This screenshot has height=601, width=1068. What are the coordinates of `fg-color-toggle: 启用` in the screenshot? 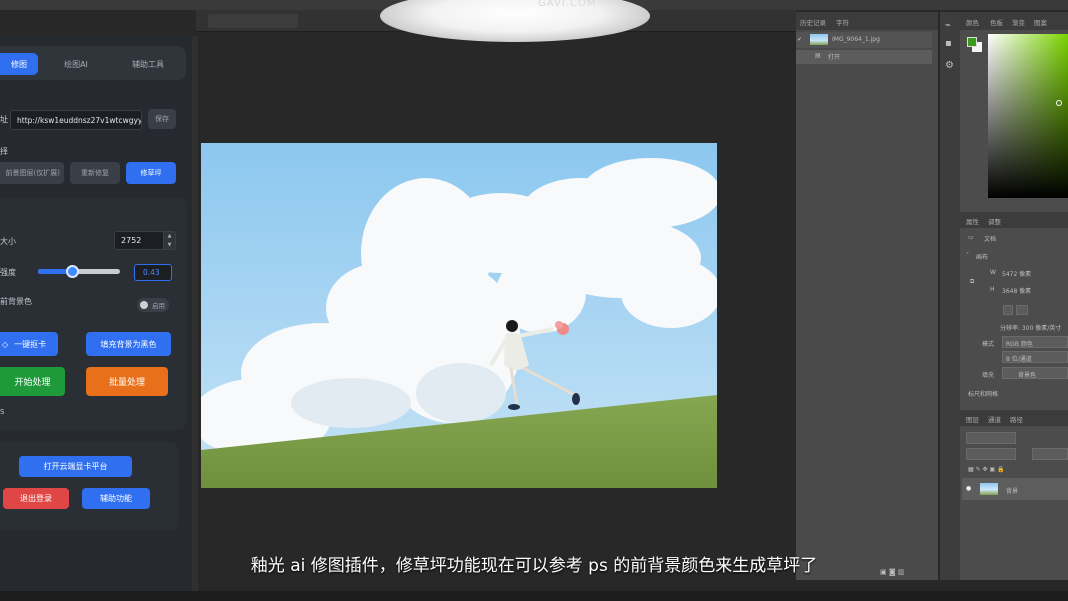 It's located at (153, 305).